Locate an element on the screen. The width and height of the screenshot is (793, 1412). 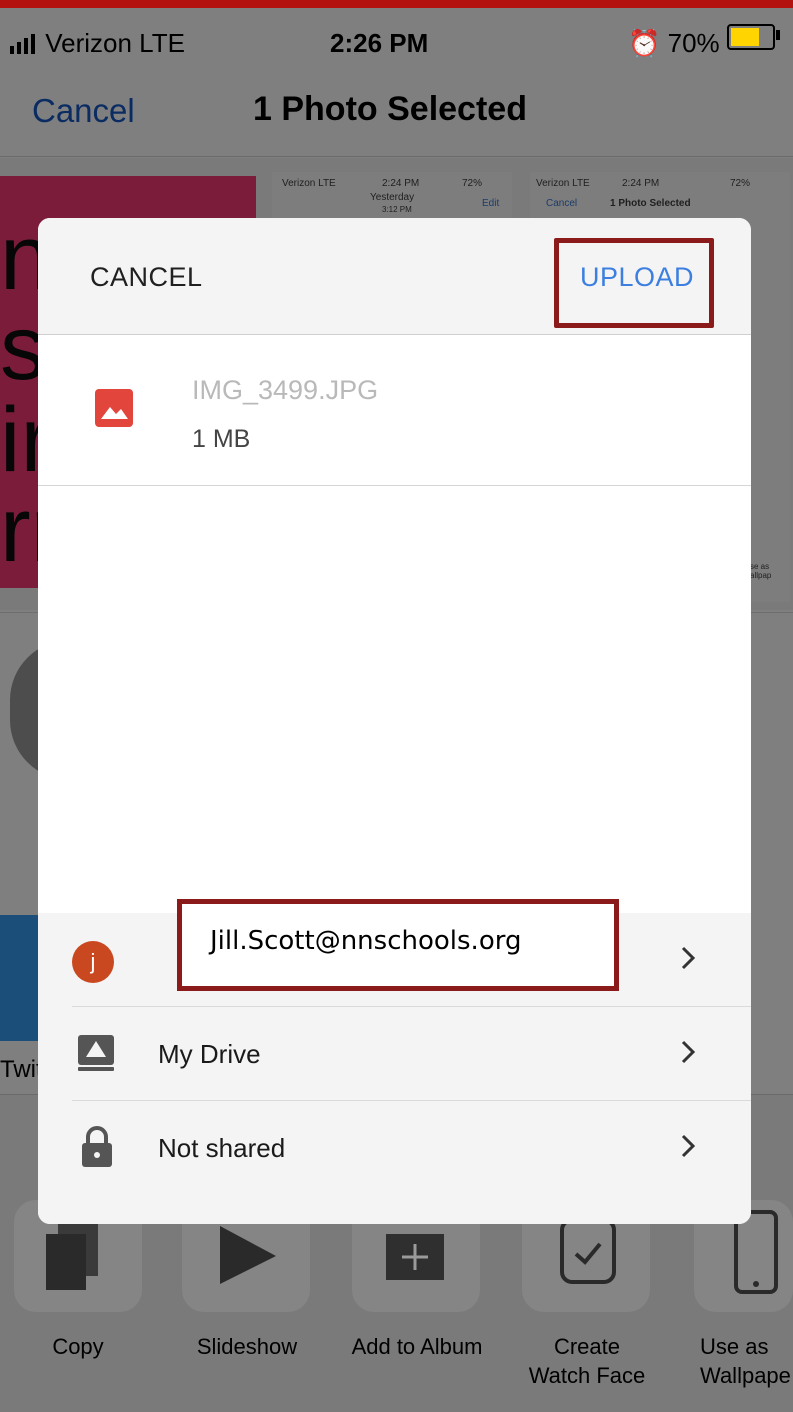
battery-percent: ⏰ 70% is located at coordinates (674, 43).